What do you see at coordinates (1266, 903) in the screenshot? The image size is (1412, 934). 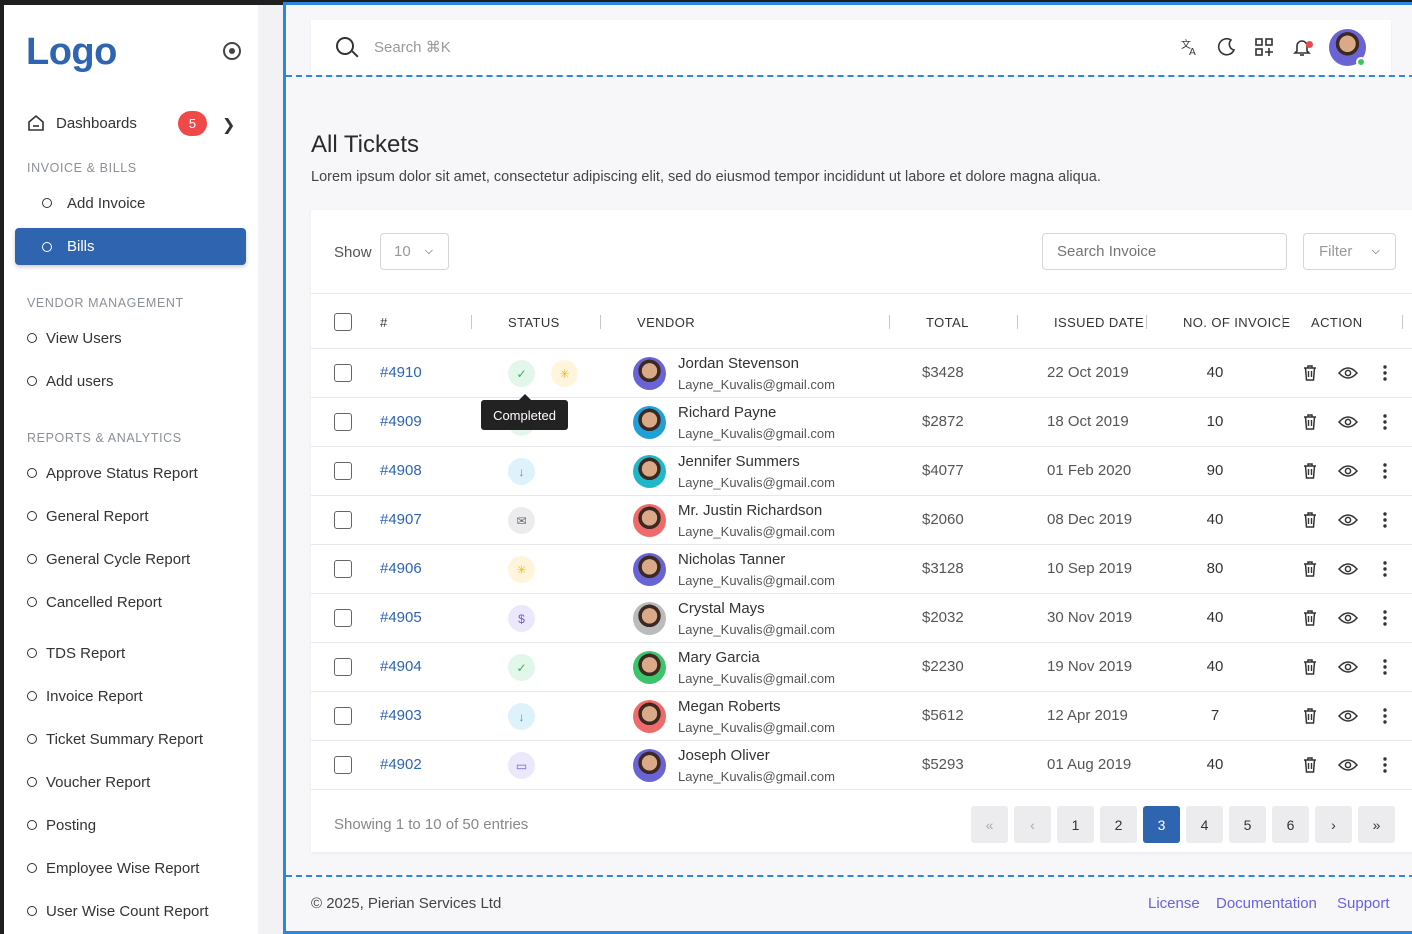 I see `footer-link-documentation: Documentation` at bounding box center [1266, 903].